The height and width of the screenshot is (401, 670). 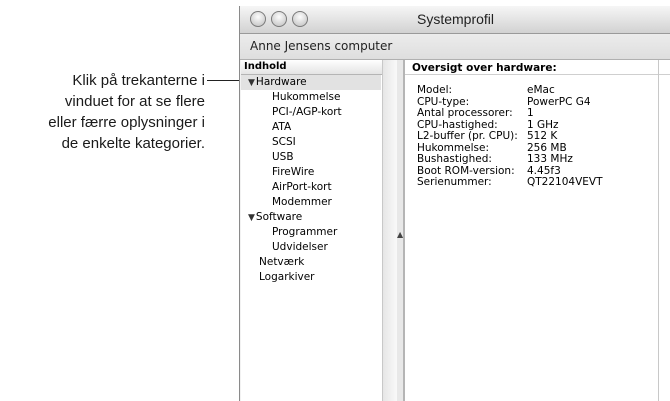 What do you see at coordinates (510, 159) in the screenshot?
I see `info-row-bus-speed: Bushastighed: 133 MHz` at bounding box center [510, 159].